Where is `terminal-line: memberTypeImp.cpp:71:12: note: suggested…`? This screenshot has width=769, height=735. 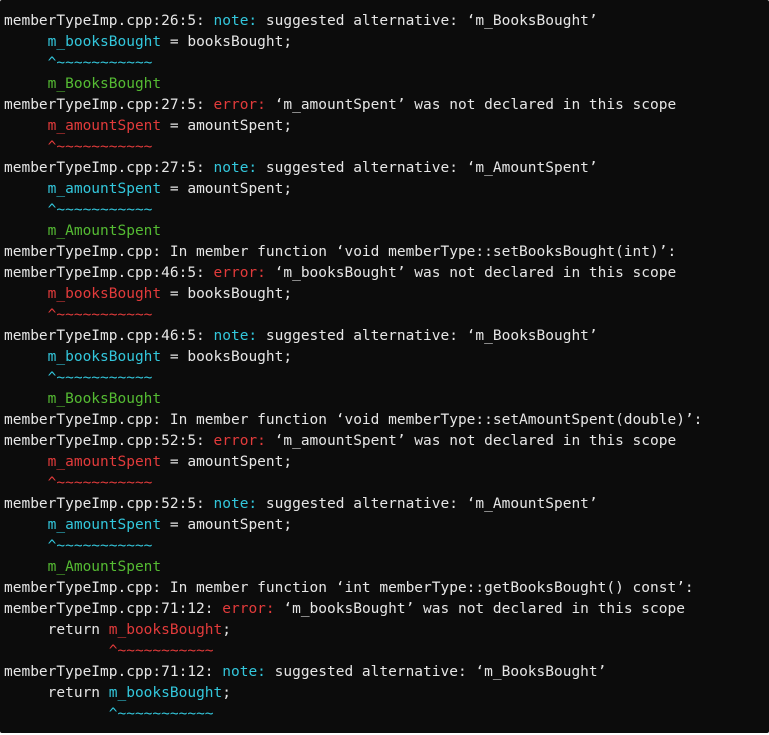 terminal-line: memberTypeImp.cpp:71:12: note: suggested… is located at coordinates (386, 672).